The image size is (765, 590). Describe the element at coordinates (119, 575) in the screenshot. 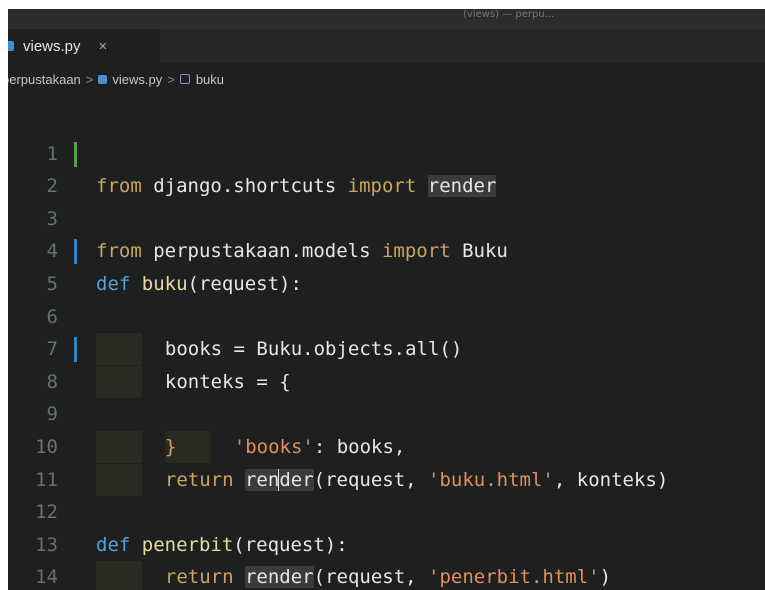

I see `indent-guide` at that location.